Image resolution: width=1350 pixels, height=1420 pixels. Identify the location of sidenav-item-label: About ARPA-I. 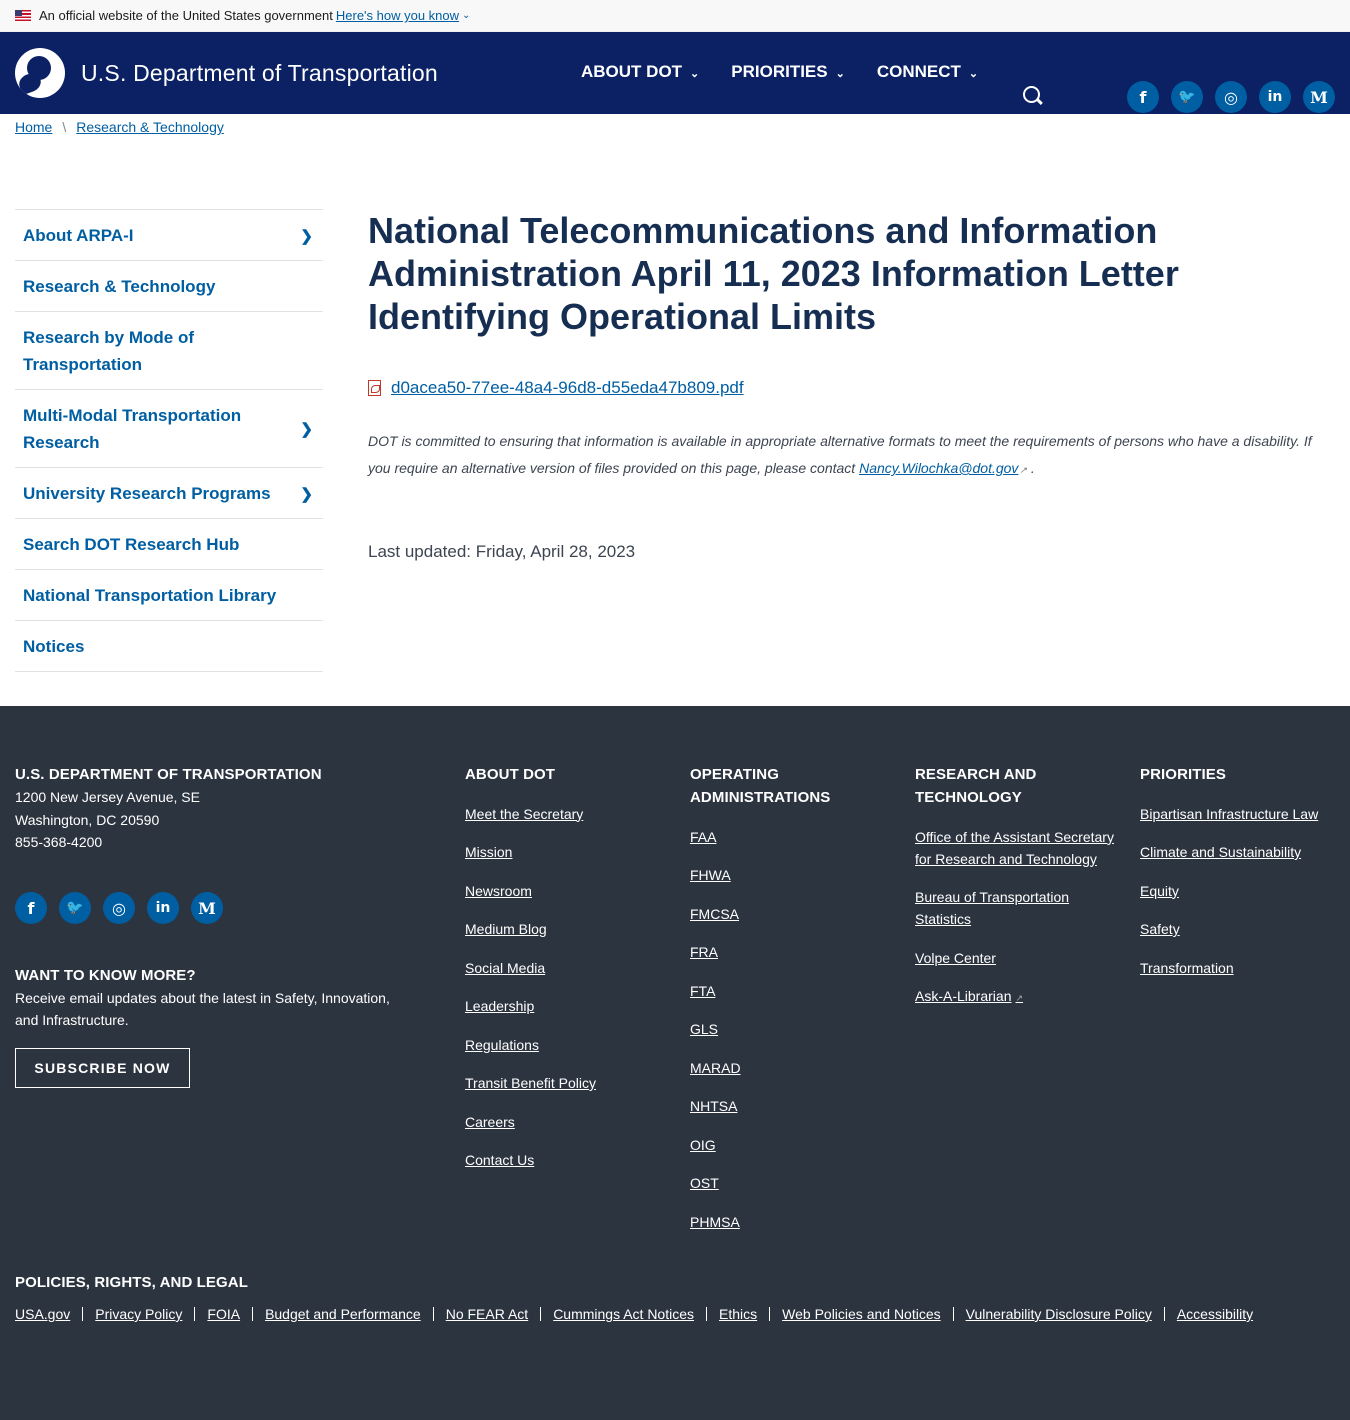
(78, 235).